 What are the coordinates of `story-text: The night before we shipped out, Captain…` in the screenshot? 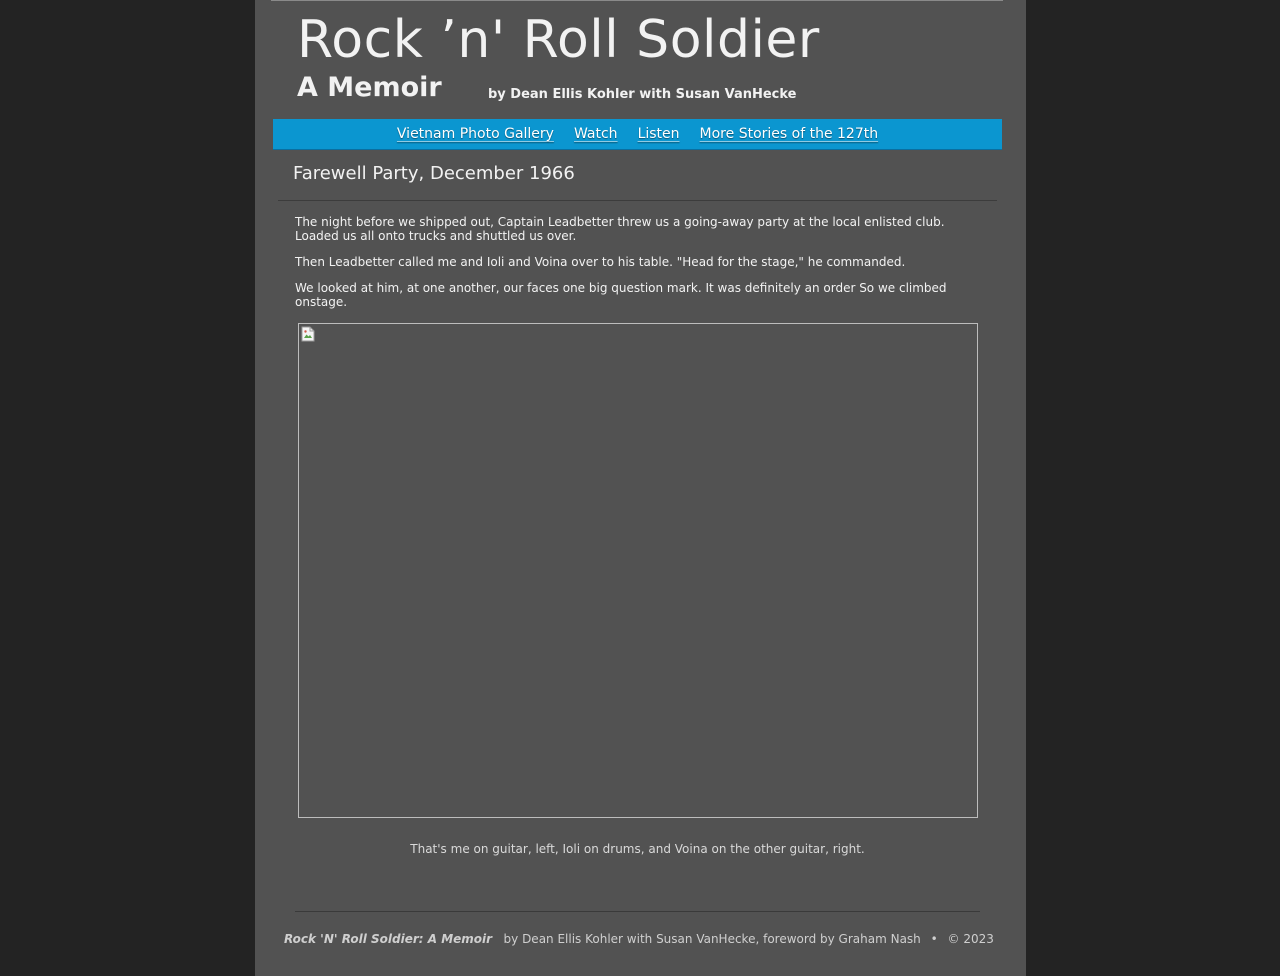 It's located at (631, 268).